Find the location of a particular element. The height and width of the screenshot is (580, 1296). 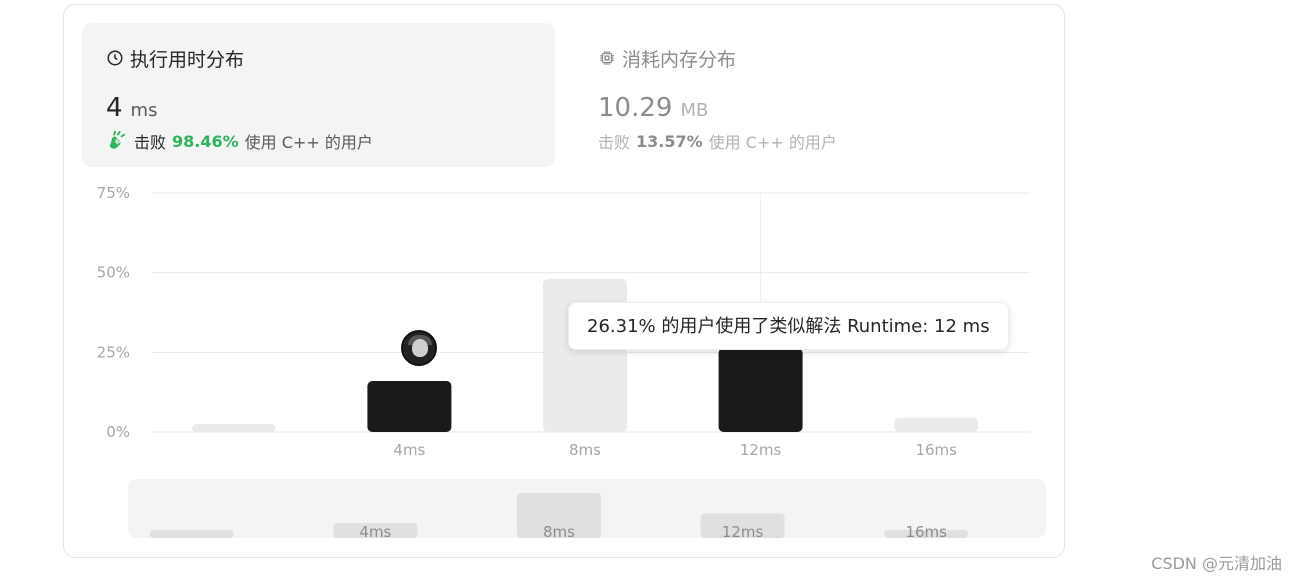

y-tick-label: 50% is located at coordinates (113, 273).